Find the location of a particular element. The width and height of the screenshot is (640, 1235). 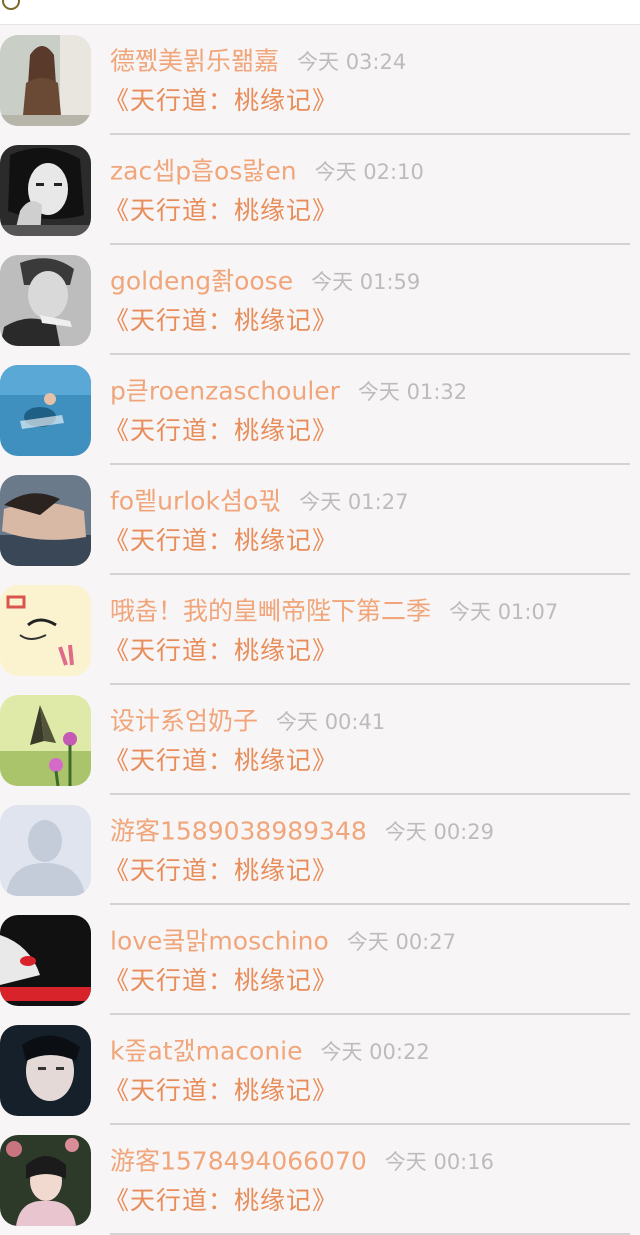

list-item: 设计系엄奶子 今天 00:41 《天行道：桃缘记》 is located at coordinates (320, 740).